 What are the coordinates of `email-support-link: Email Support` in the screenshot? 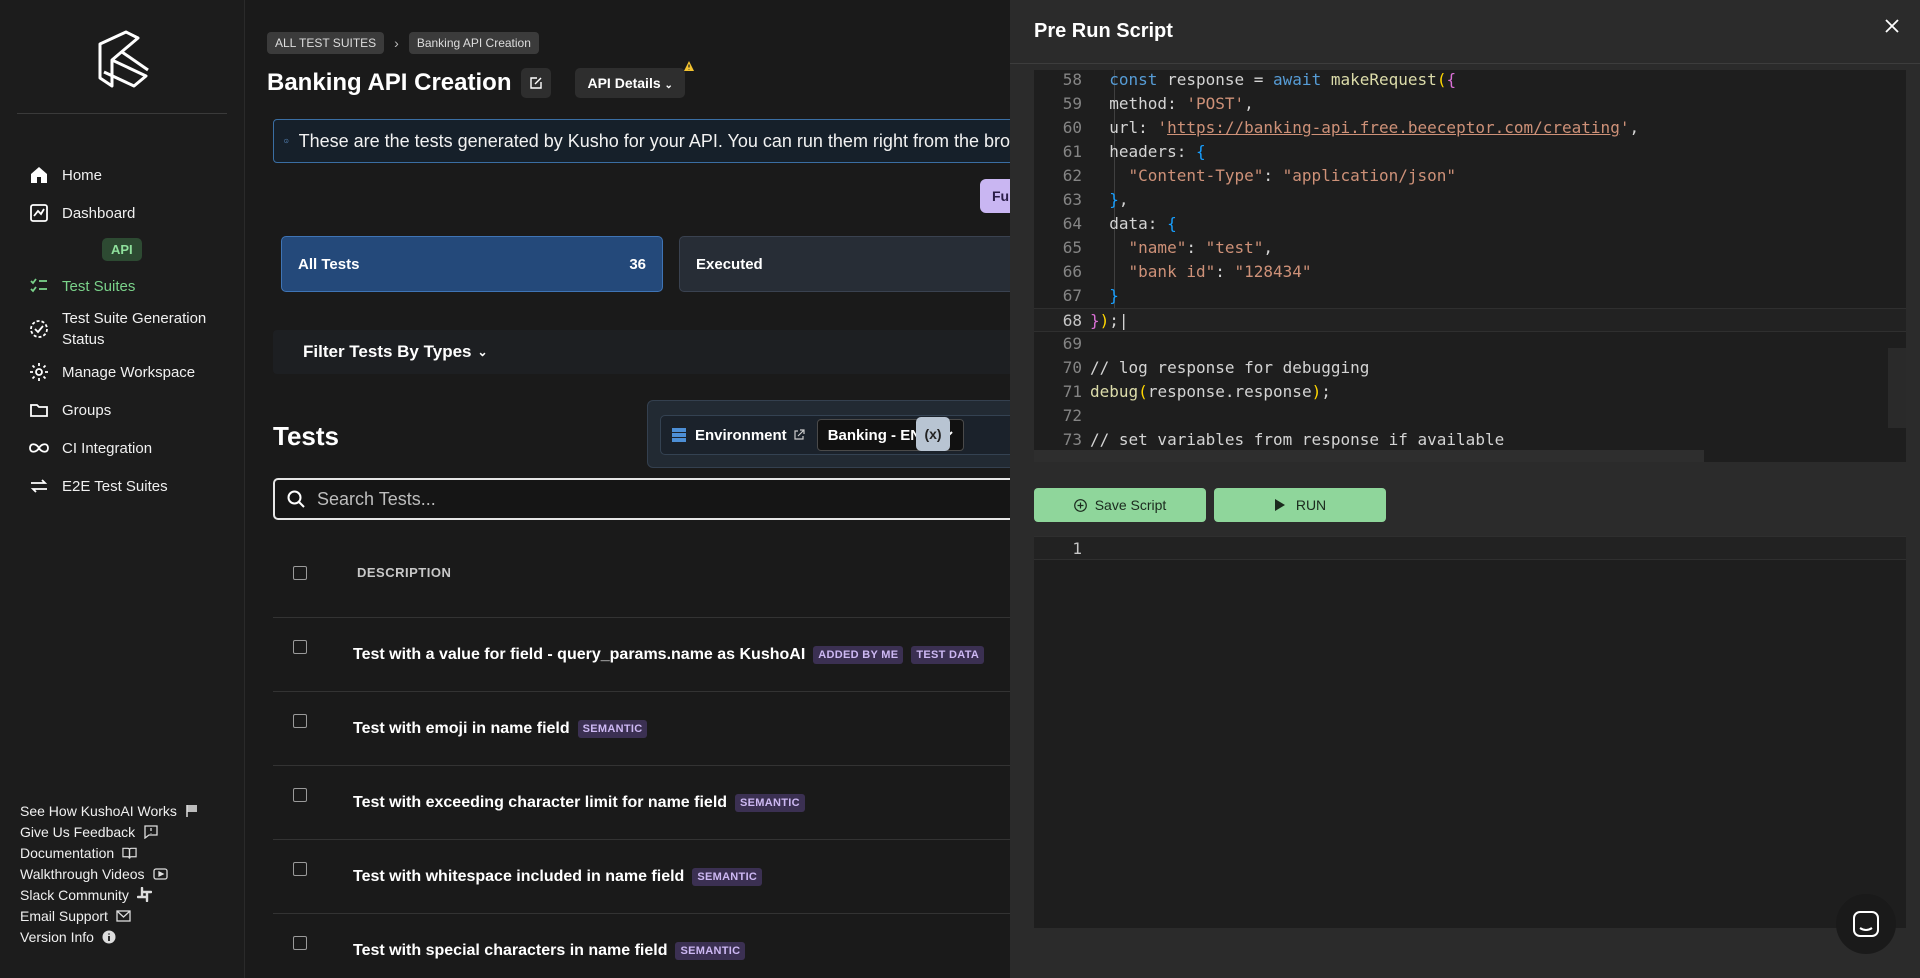 It's located at (125, 915).